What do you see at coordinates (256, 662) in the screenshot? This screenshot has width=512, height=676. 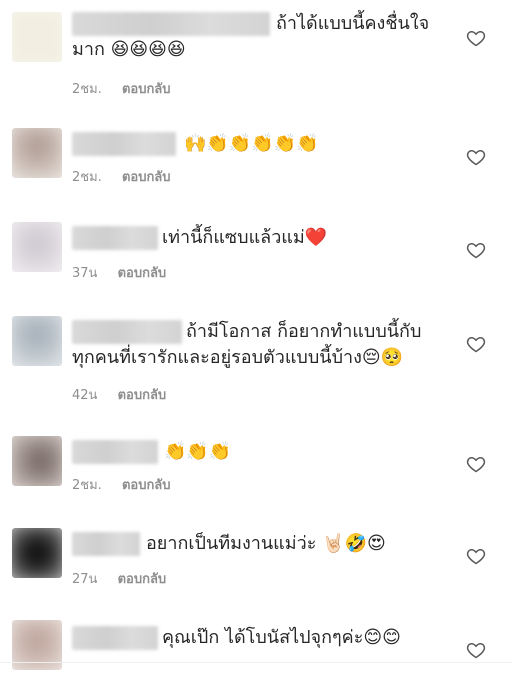 I see `divider` at bounding box center [256, 662].